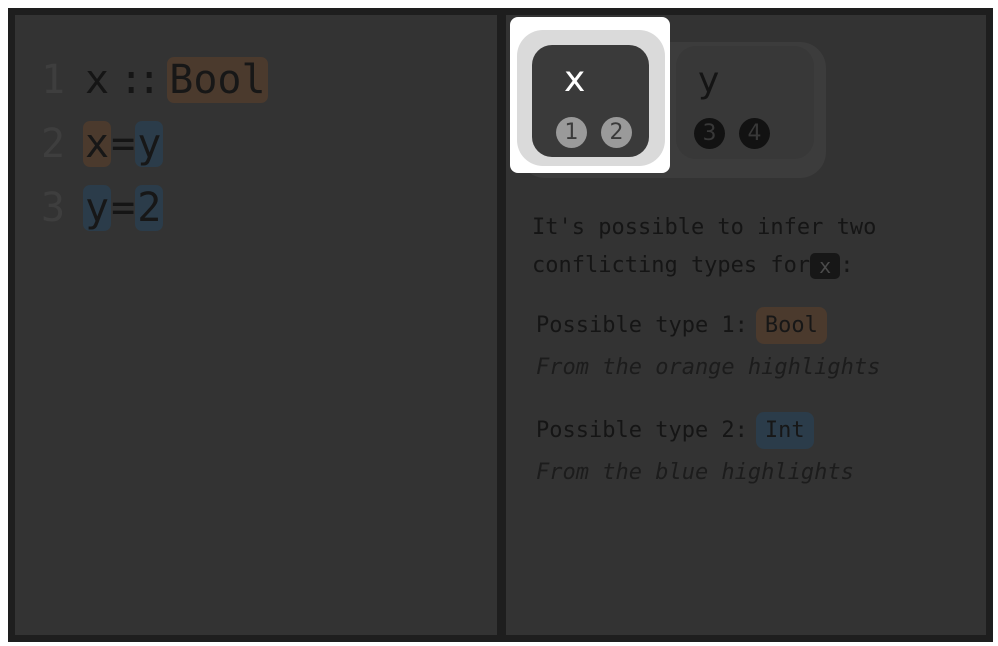  Describe the element at coordinates (745, 102) in the screenshot. I see `variable-card-y: y 3 4` at that location.